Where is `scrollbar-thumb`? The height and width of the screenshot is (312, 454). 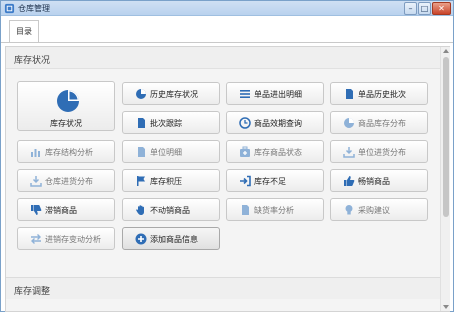 scrollbar-thumb is located at coordinates (446, 137).